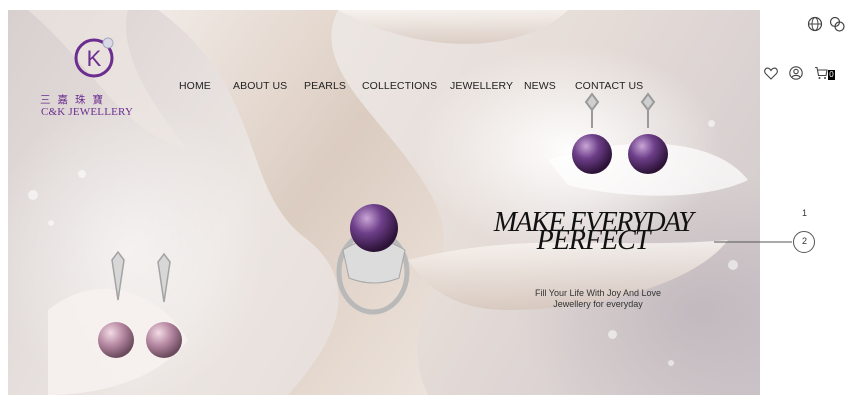 This screenshot has width=855, height=400. Describe the element at coordinates (815, 24) in the screenshot. I see `globe-icon` at that location.